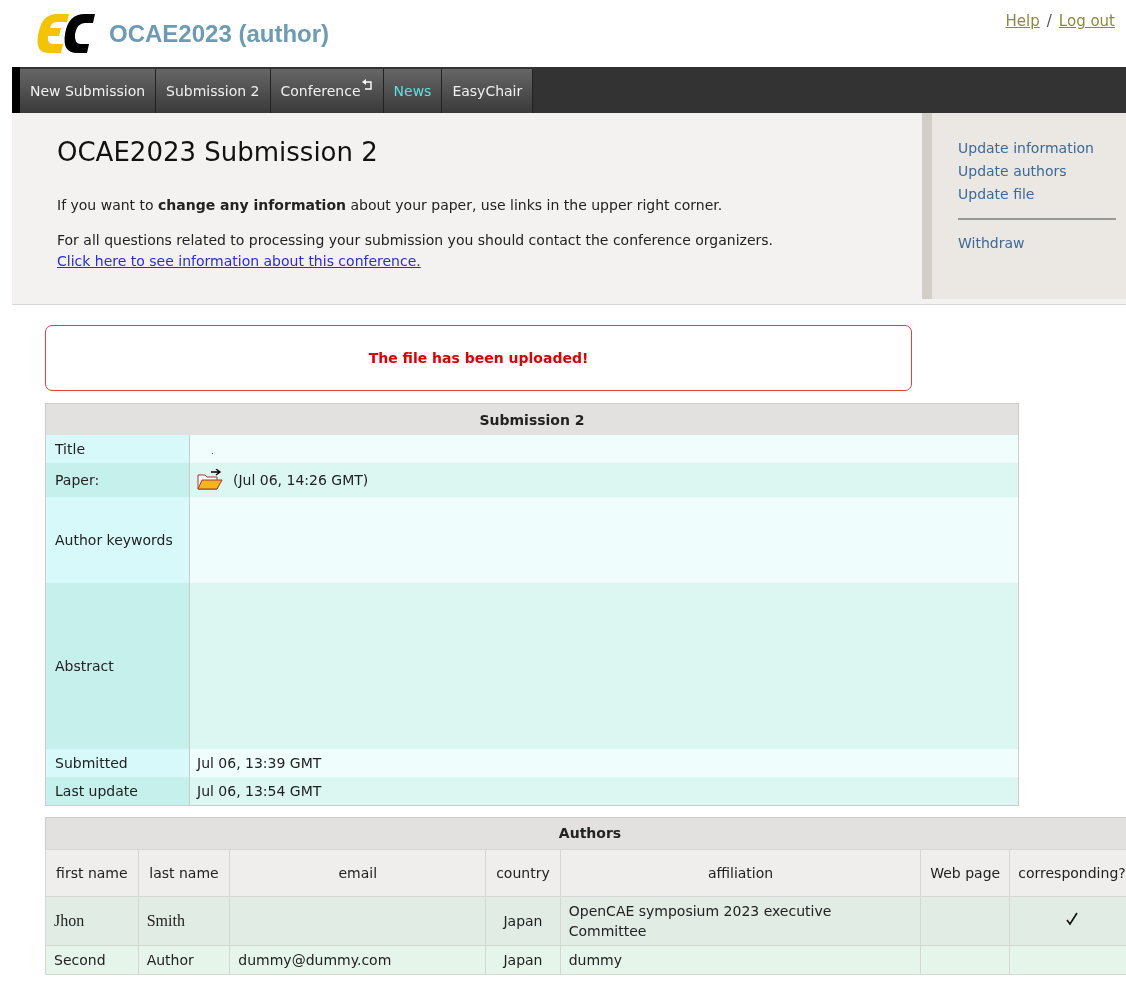 This screenshot has height=987, width=1126. What do you see at coordinates (219, 33) in the screenshot?
I see `conference-title: OCAE2023 (author)` at bounding box center [219, 33].